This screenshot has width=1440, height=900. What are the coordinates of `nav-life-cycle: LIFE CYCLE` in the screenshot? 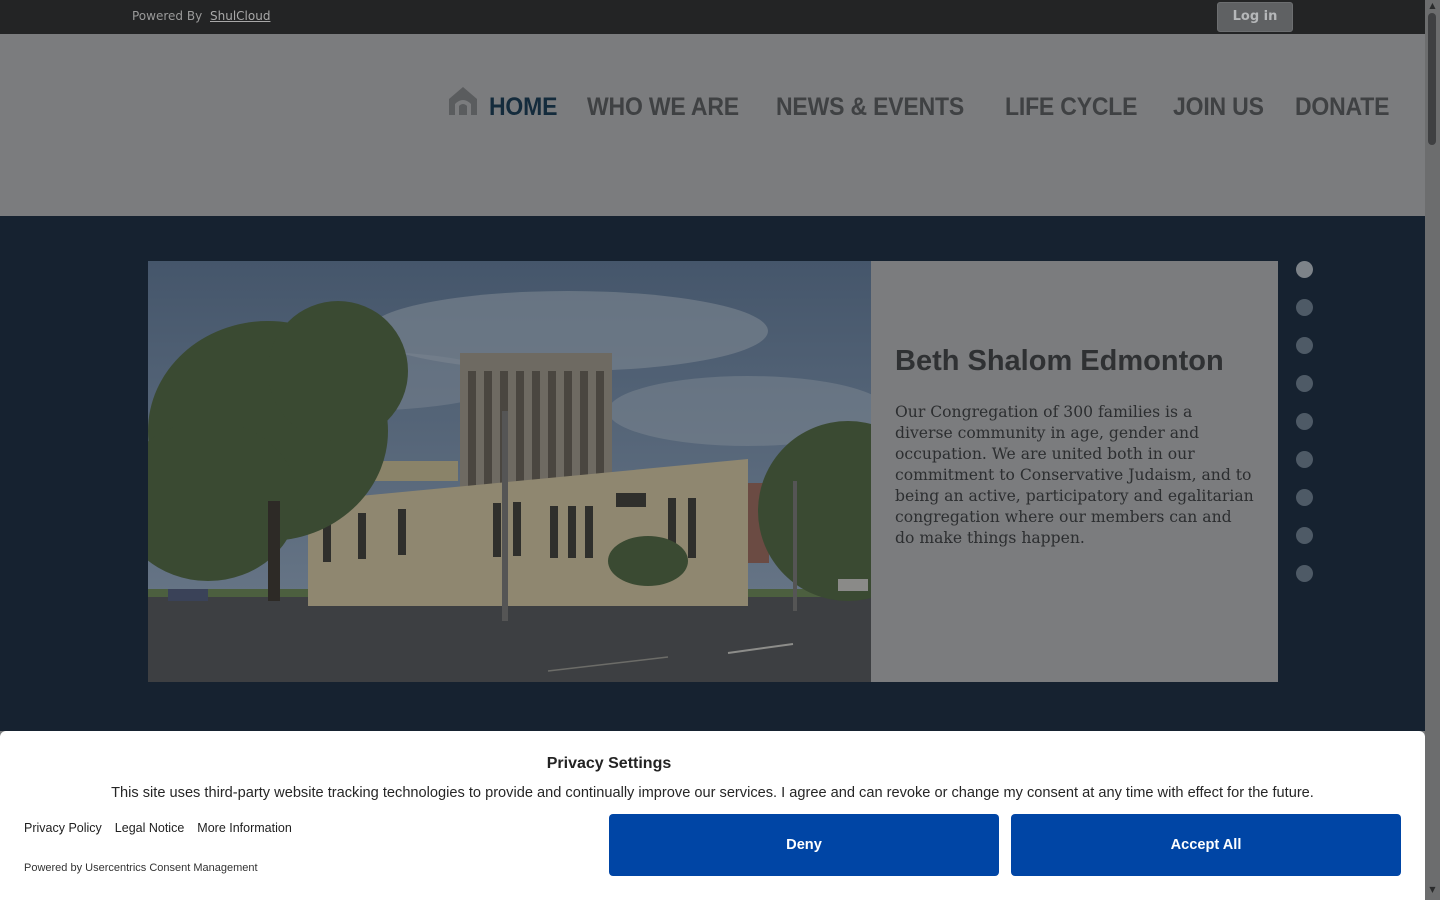 It's located at (1071, 107).